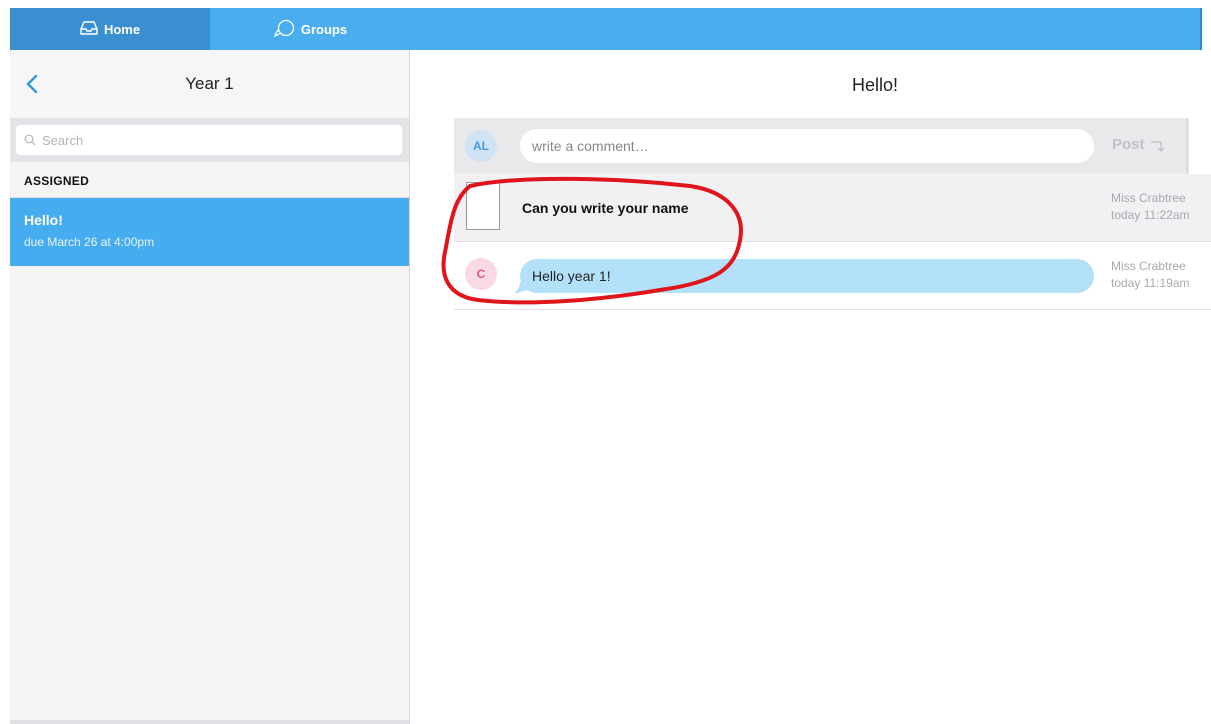 The width and height of the screenshot is (1211, 724). I want to click on comment-composer: AL Post, so click(821, 146).